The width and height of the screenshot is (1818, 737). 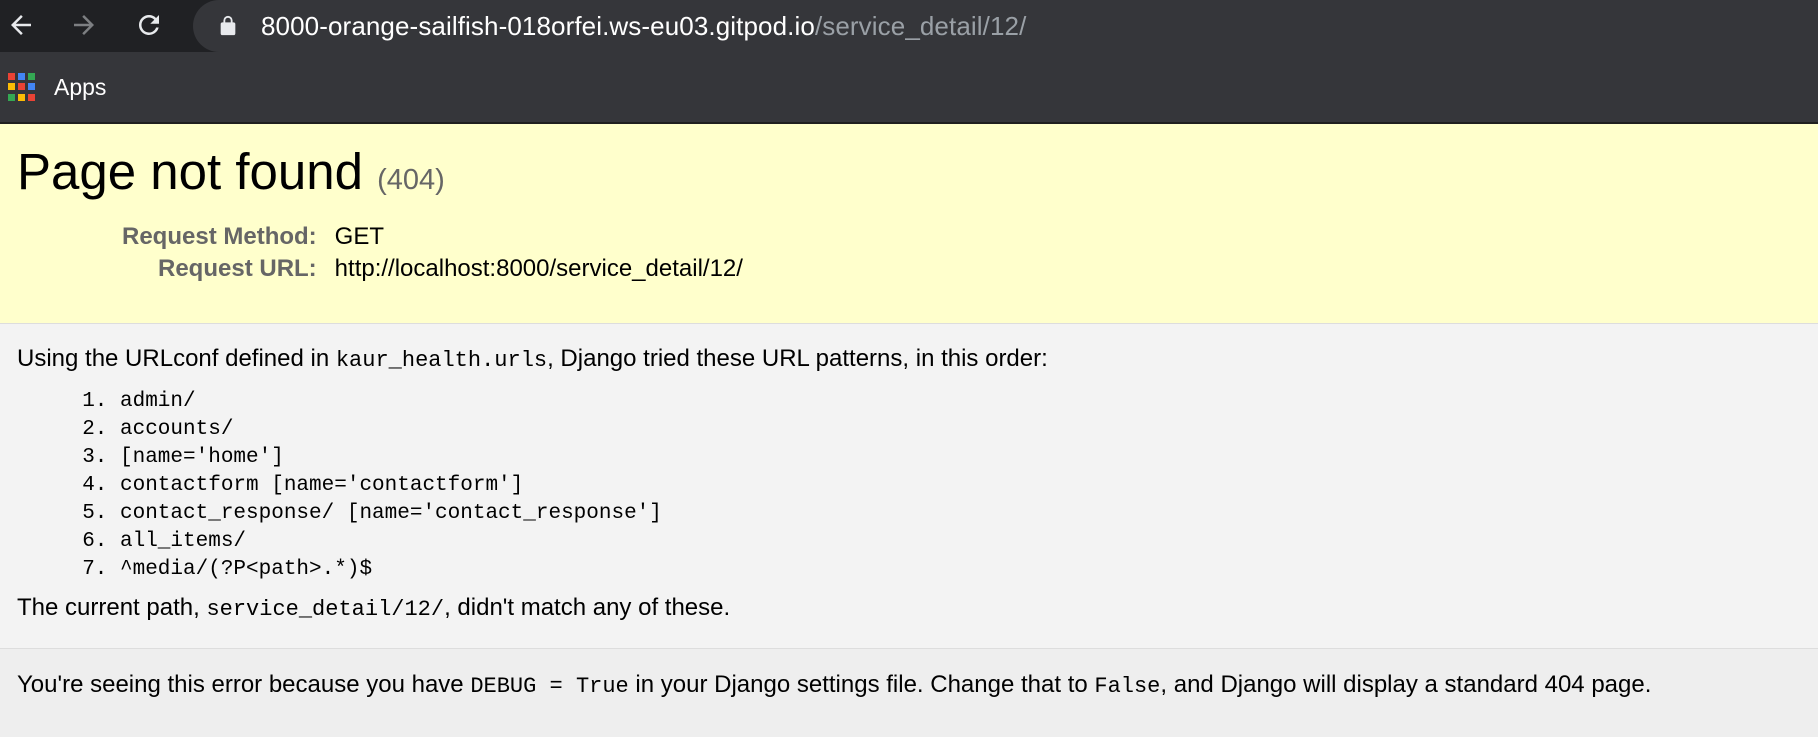 I want to click on debug-setting: DEBUG = True, so click(x=549, y=686).